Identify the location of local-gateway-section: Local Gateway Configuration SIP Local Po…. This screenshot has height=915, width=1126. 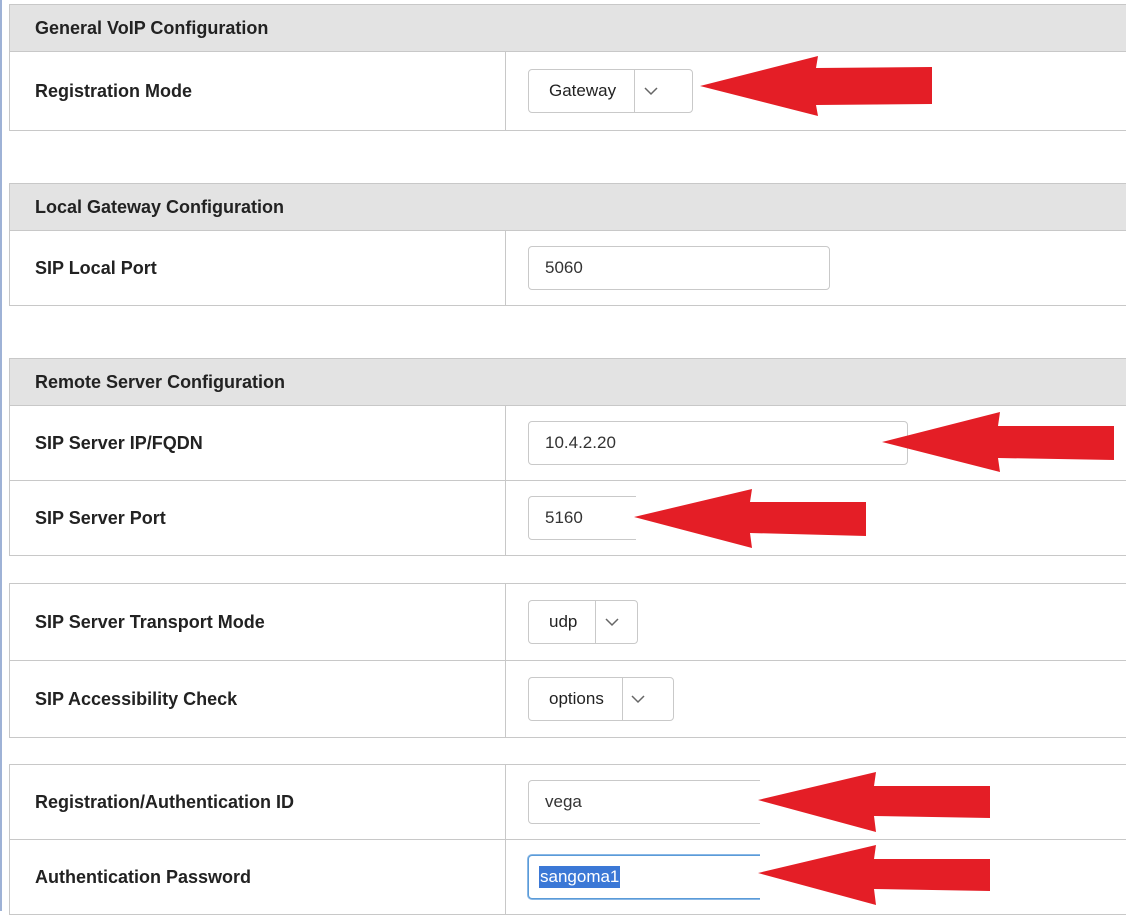
(567, 244).